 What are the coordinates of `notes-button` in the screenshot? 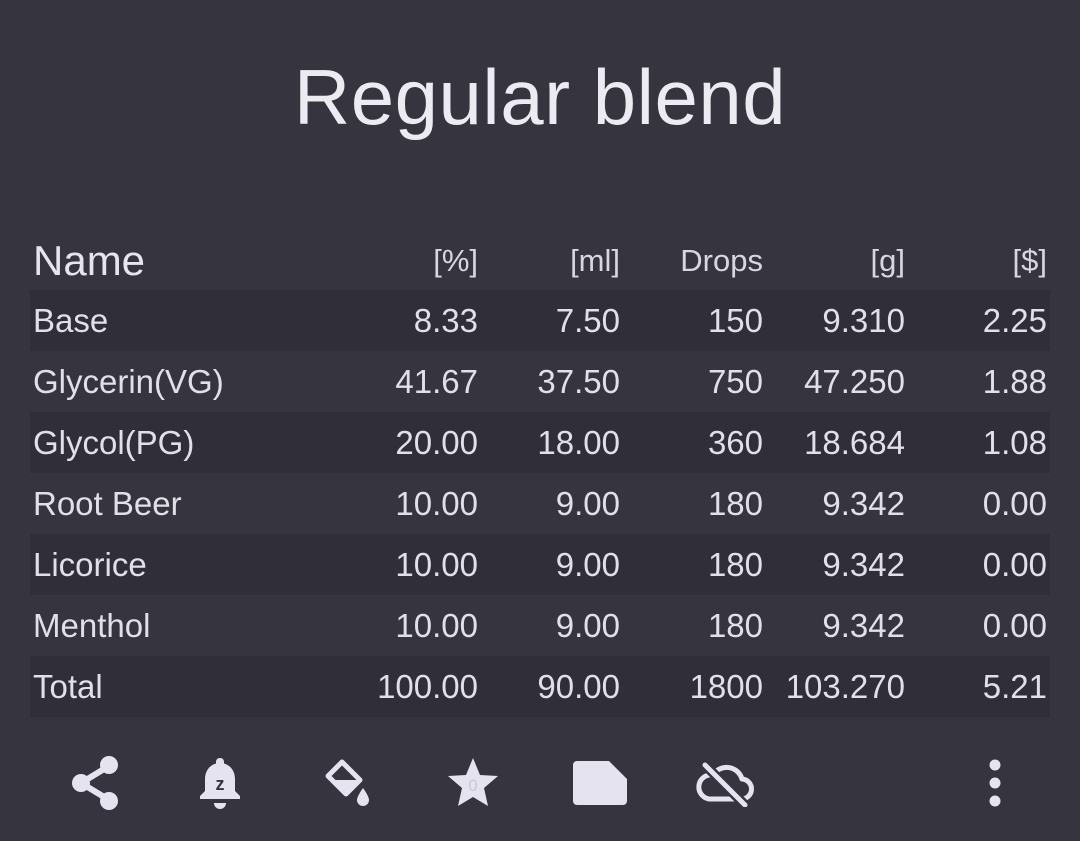 It's located at (600, 783).